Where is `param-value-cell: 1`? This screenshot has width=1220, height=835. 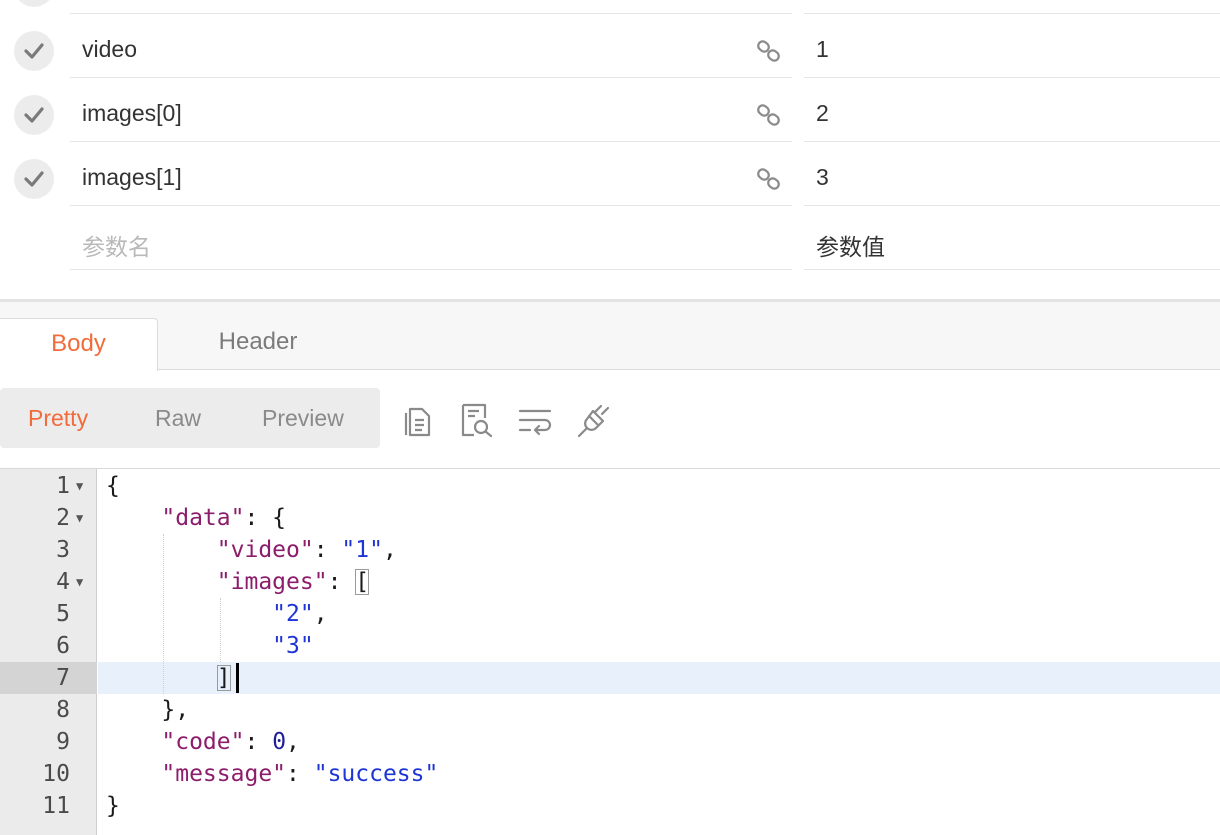
param-value-cell: 1 is located at coordinates (1012, 46).